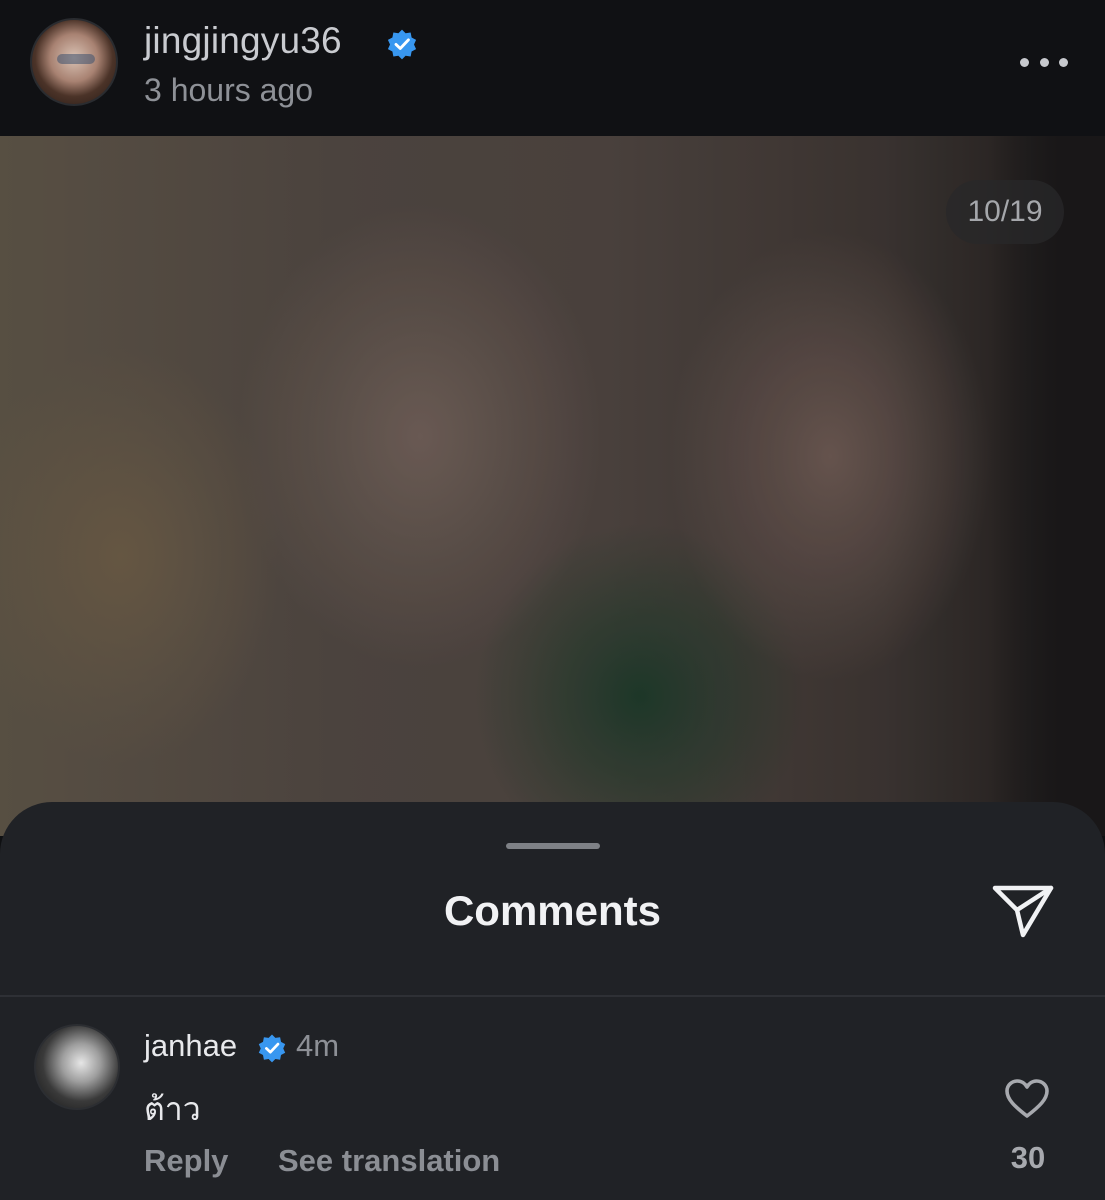  I want to click on comment-text: ต้าว, so click(172, 1109).